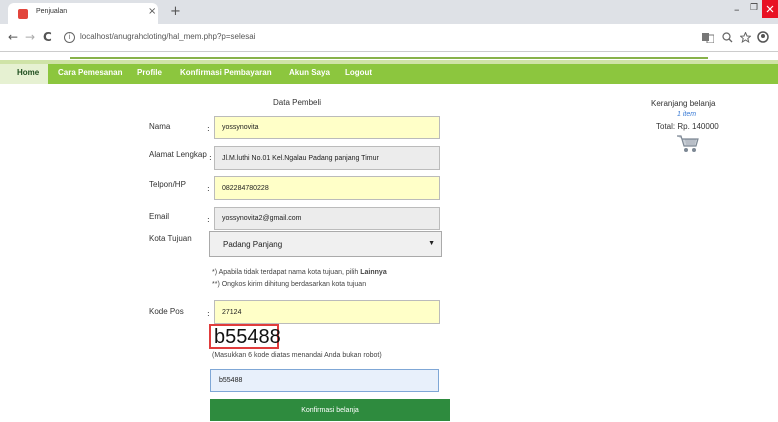 The height and width of the screenshot is (422, 778). I want to click on shopping-cart-icon, so click(688, 144).